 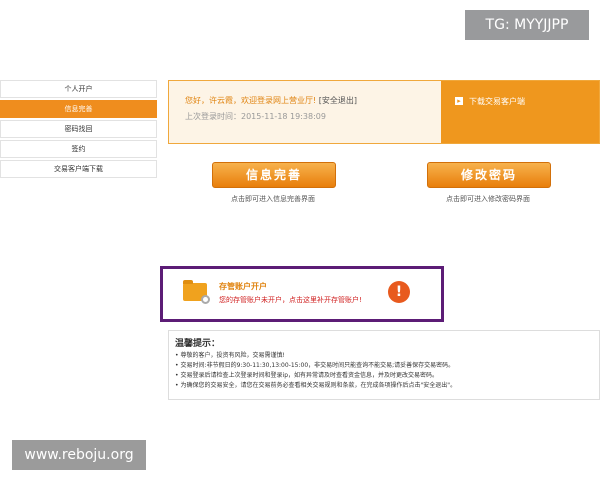 I want to click on custody-open-link: 您的存管账户未开户，点击这里补开存管账户!, so click(x=290, y=300).